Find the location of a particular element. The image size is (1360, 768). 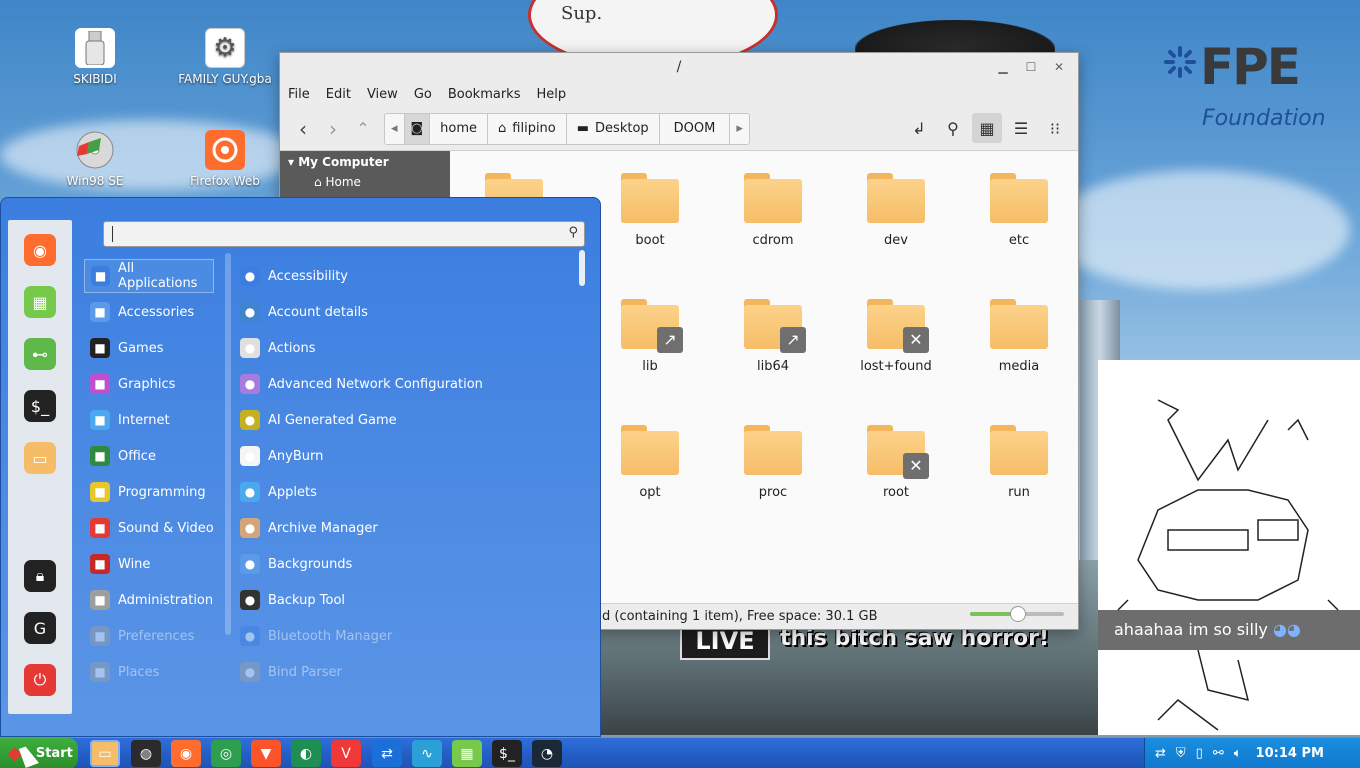

taskbar-chrome-icon: ◎ is located at coordinates (226, 753).